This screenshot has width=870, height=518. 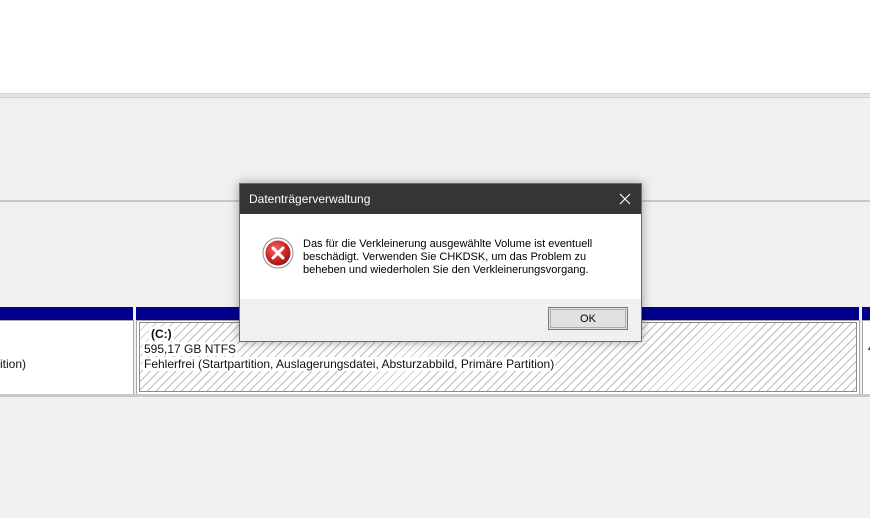 What do you see at coordinates (435, 95) in the screenshot?
I see `pane-splitter` at bounding box center [435, 95].